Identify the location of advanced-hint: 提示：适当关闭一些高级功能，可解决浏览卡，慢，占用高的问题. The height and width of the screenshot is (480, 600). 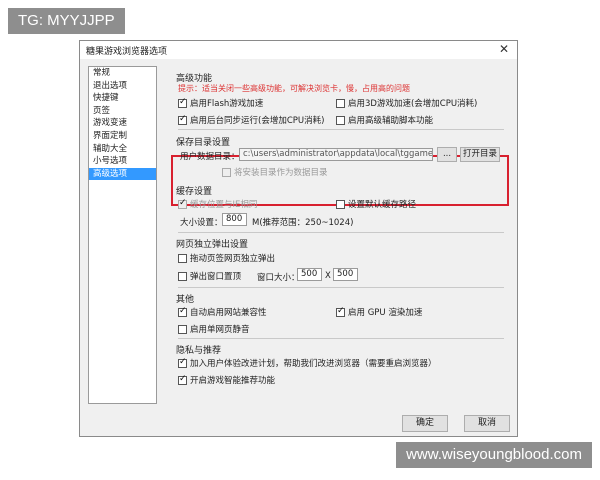
(294, 88).